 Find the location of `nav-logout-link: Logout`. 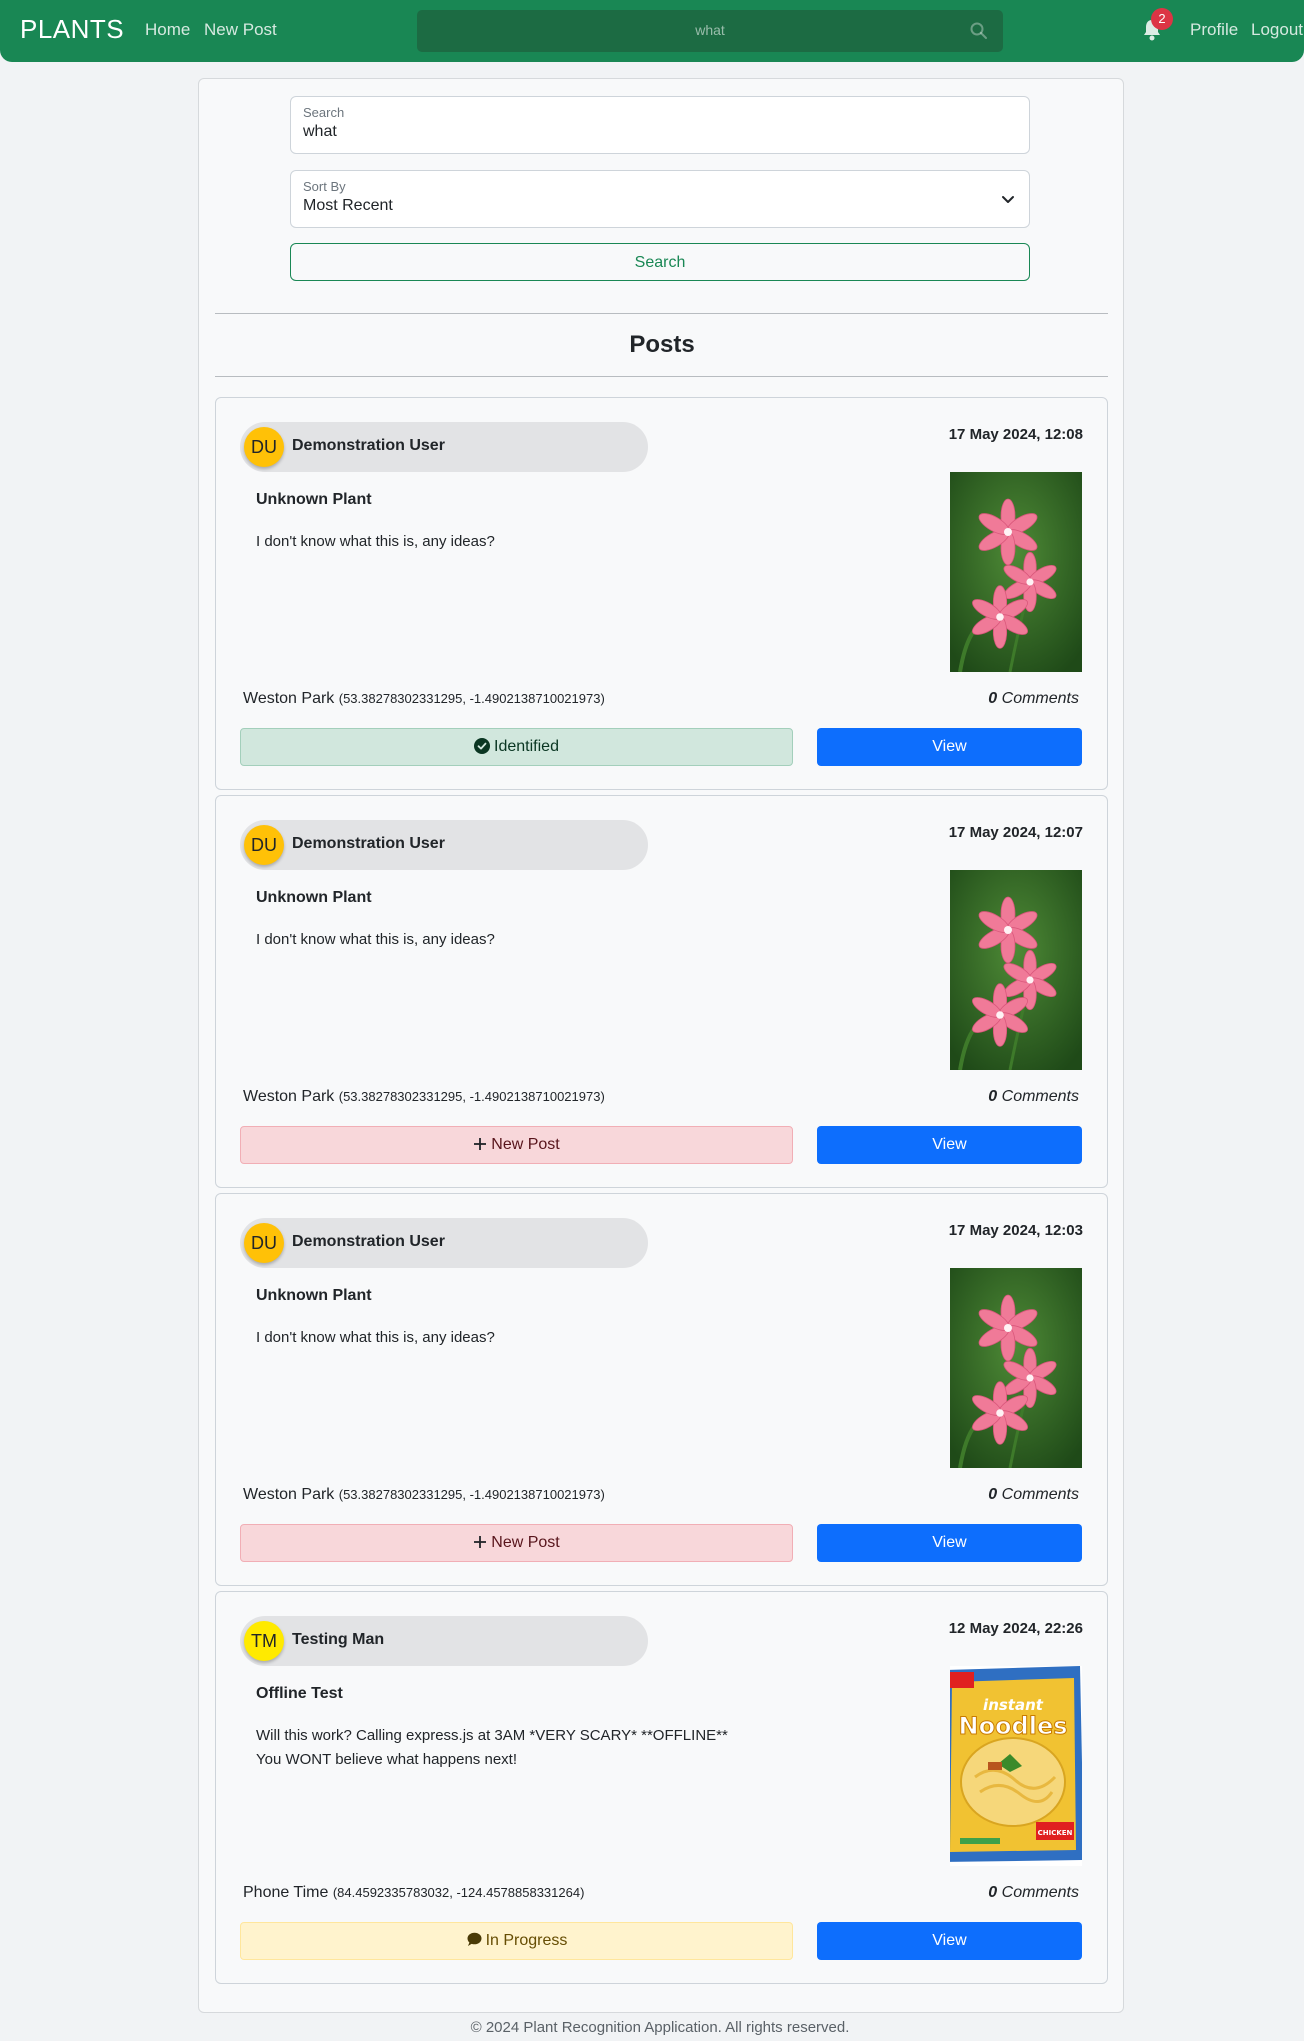

nav-logout-link: Logout is located at coordinates (1277, 30).